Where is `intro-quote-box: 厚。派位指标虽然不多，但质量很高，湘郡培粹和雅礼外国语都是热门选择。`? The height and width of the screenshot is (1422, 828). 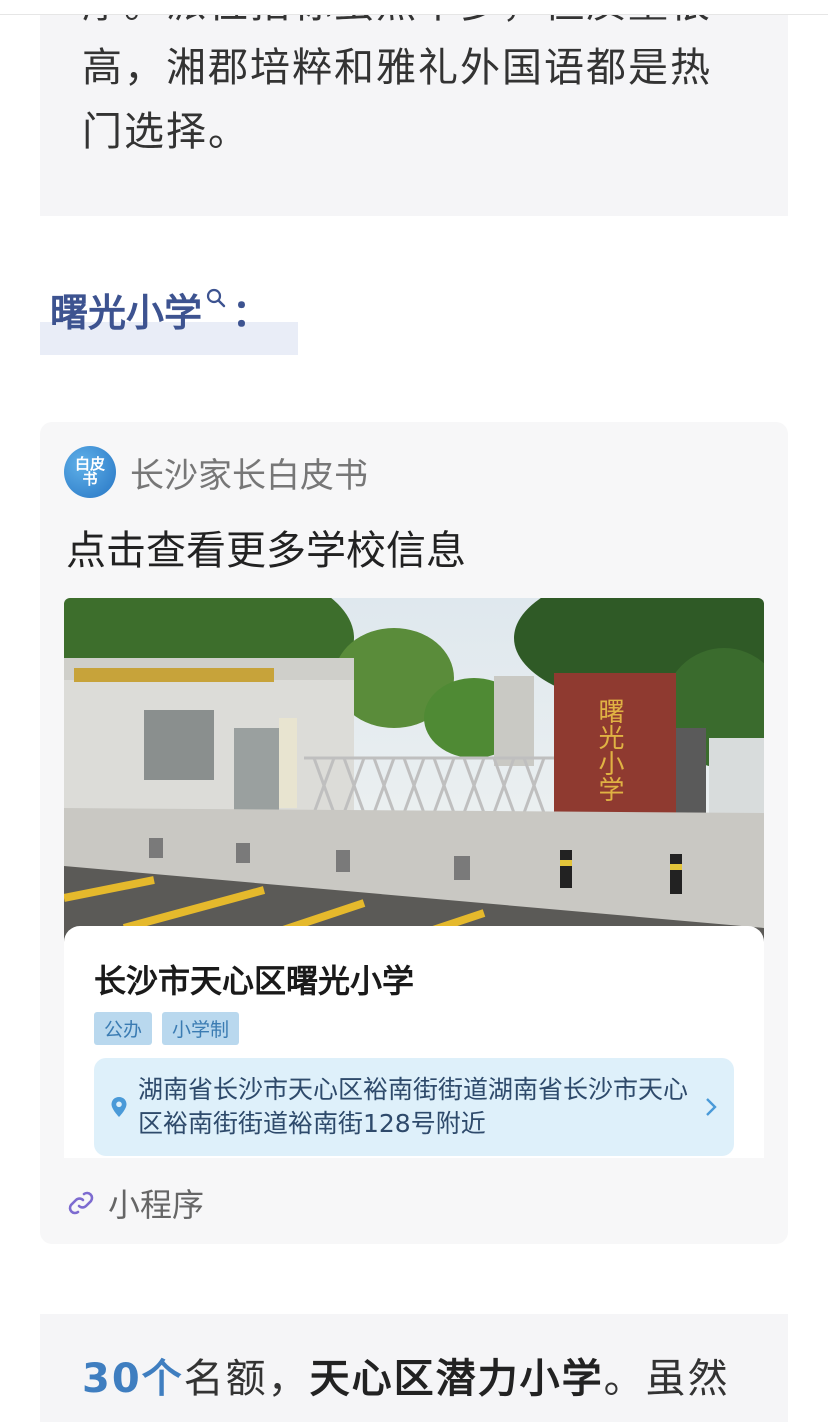
intro-quote-box: 厚。派位指标虽然不多，但质量很高，湘郡培粹和雅礼外国语都是热门选择。 is located at coordinates (414, 108).